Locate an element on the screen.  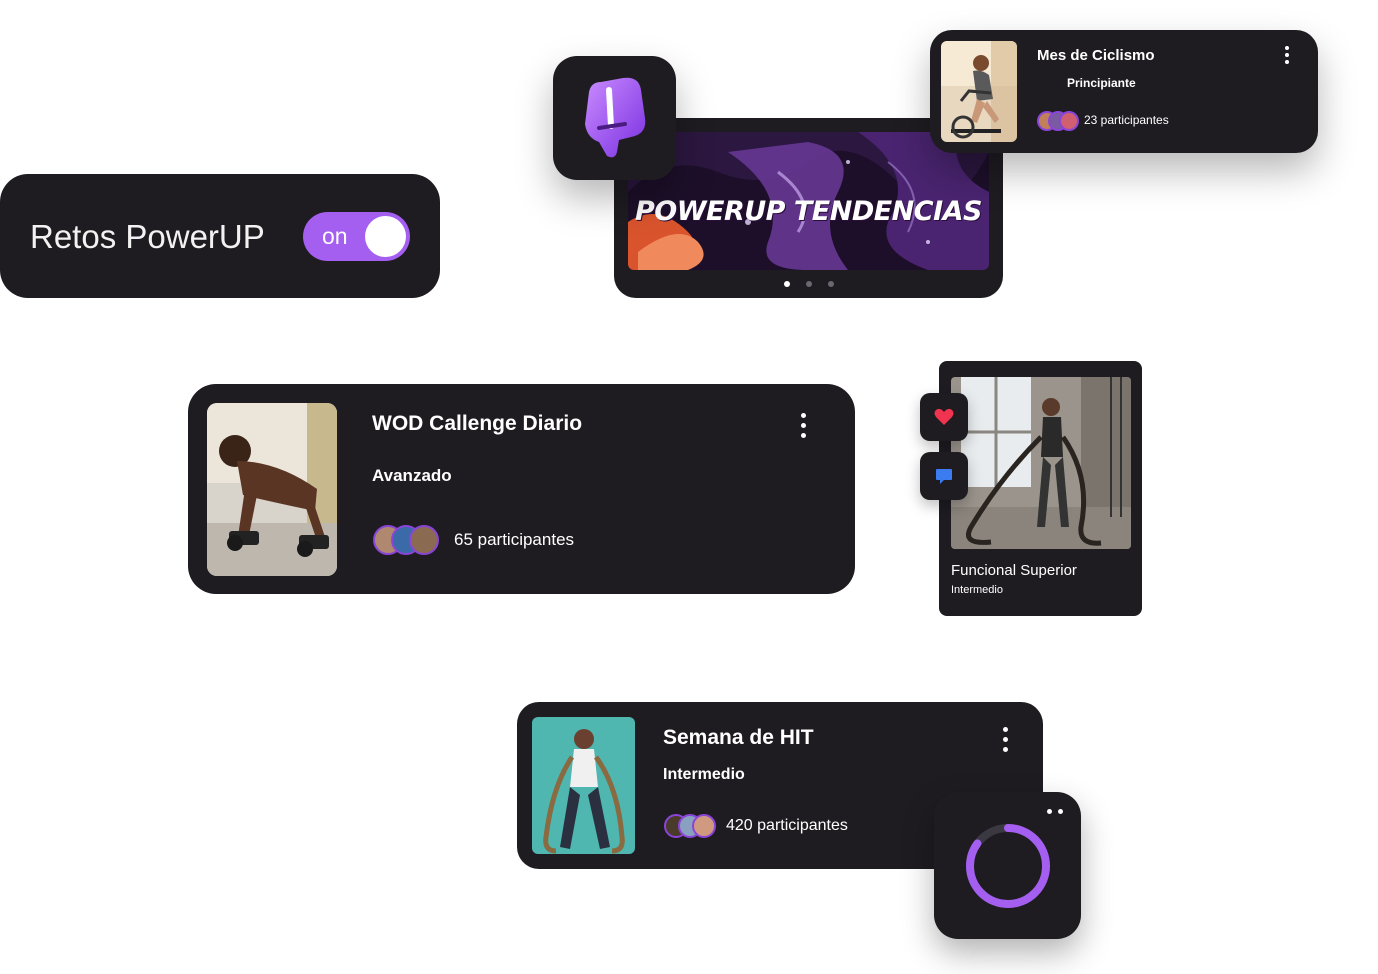
progress-ring is located at coordinates (1008, 866).